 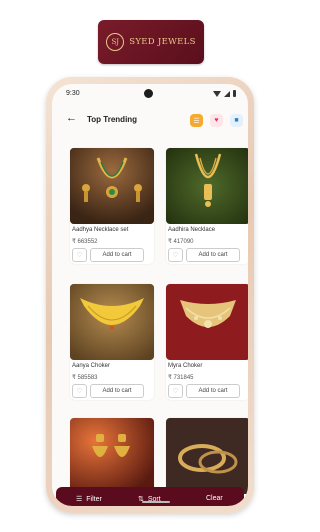 What do you see at coordinates (94, 499) in the screenshot?
I see `filter-label: Filter` at bounding box center [94, 499].